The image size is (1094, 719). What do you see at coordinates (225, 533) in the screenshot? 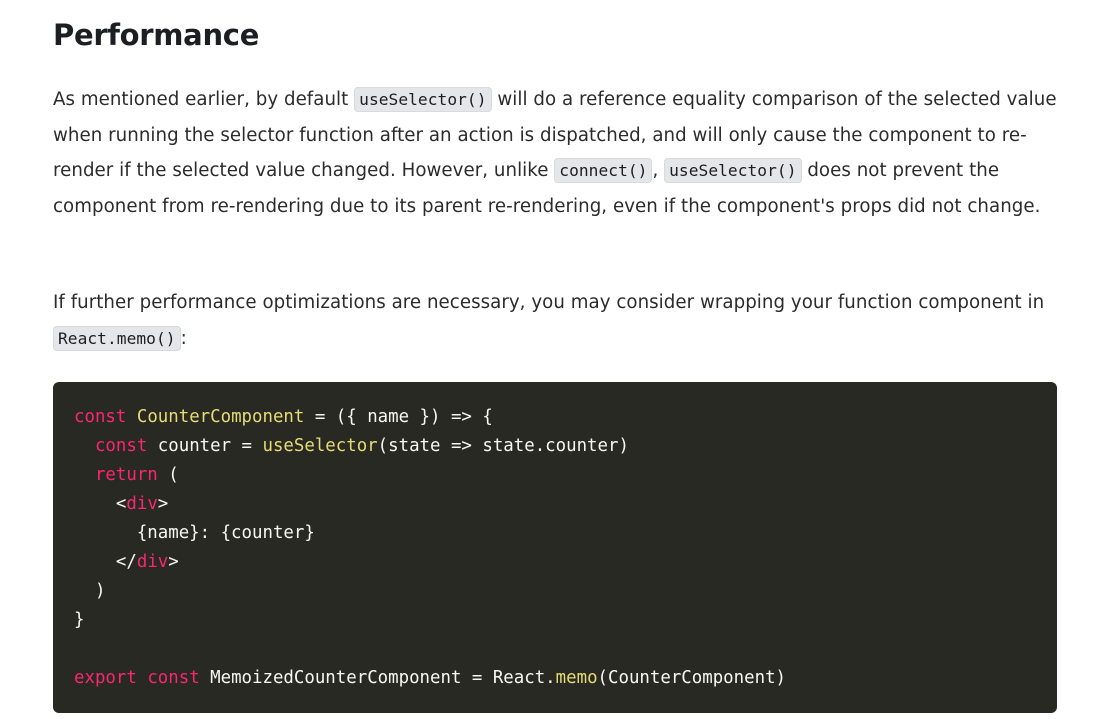
I see `code-text: {name}: {counter}` at bounding box center [225, 533].